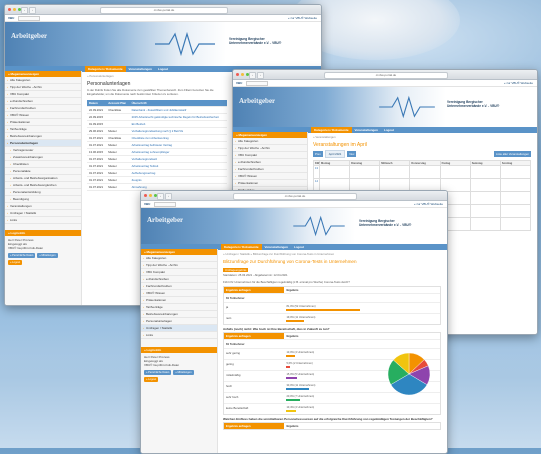  I want to click on title-cell: Arbeitsvertrag Lohnempfänger, so click(178, 152).